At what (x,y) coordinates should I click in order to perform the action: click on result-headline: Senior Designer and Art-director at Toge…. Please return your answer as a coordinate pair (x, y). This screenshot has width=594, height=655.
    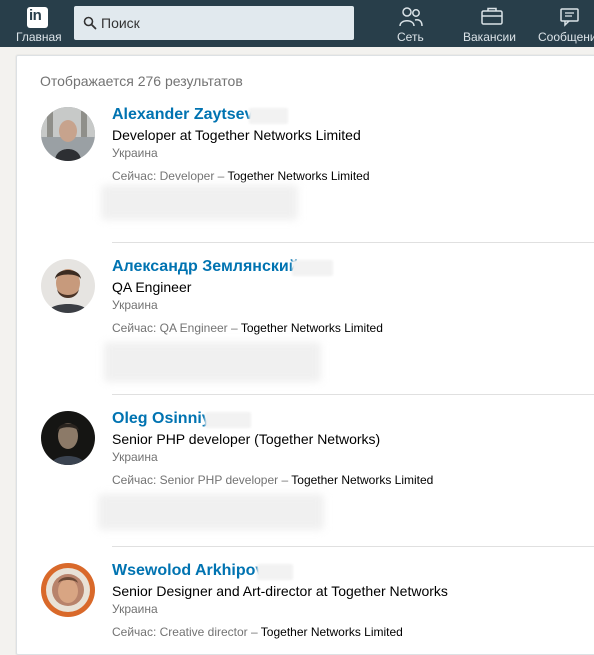
    Looking at the image, I should click on (280, 591).